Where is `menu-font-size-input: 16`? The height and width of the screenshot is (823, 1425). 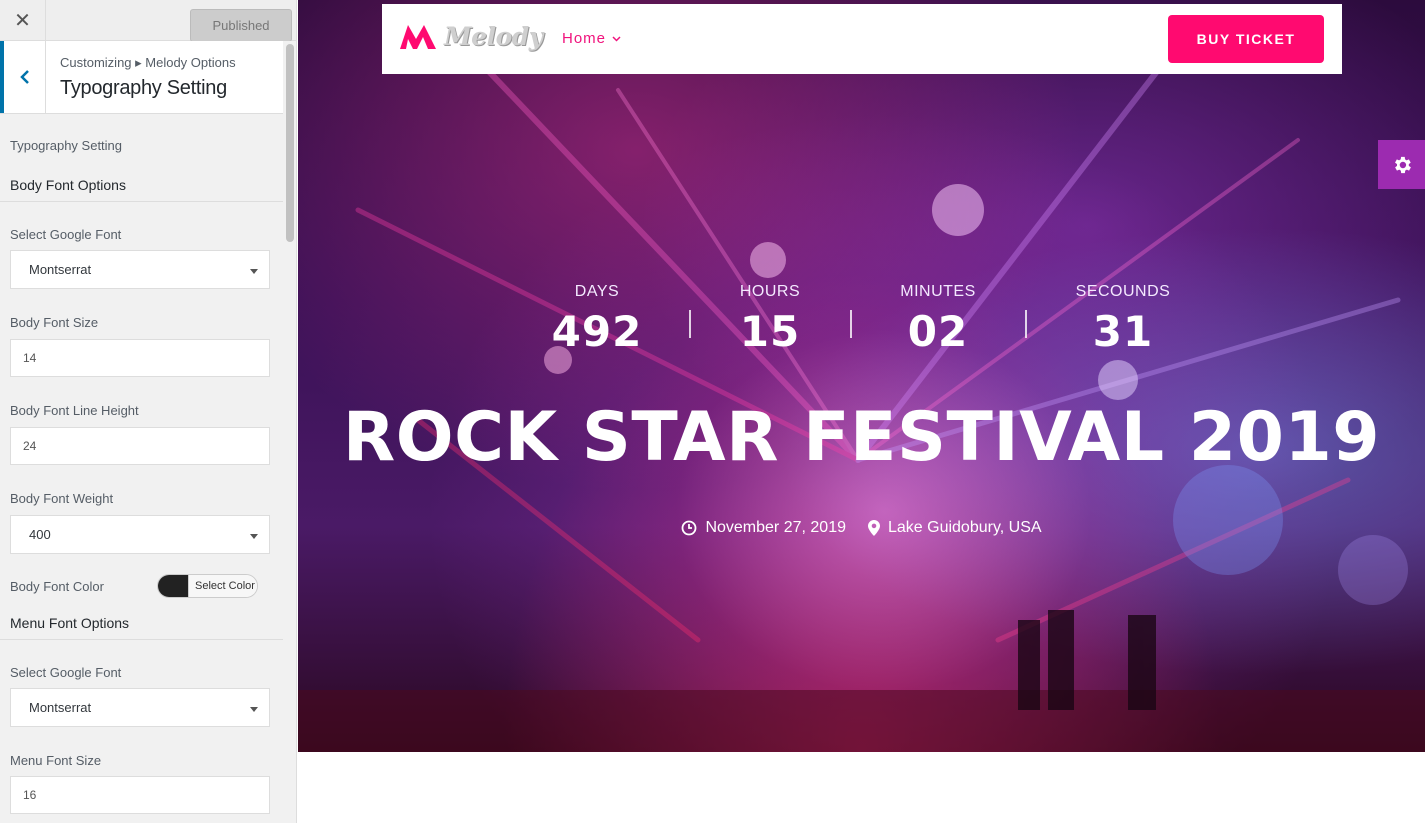 menu-font-size-input: 16 is located at coordinates (140, 795).